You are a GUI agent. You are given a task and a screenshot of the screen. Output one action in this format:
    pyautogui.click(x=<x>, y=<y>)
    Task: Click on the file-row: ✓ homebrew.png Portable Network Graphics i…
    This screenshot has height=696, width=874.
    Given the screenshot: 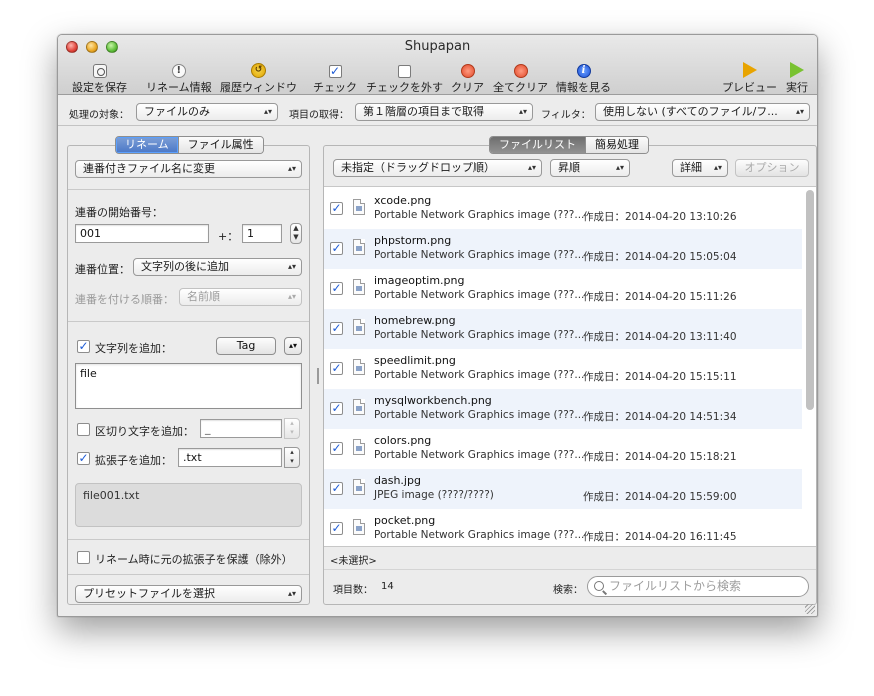 What is the action you would take?
    pyautogui.click(x=563, y=329)
    